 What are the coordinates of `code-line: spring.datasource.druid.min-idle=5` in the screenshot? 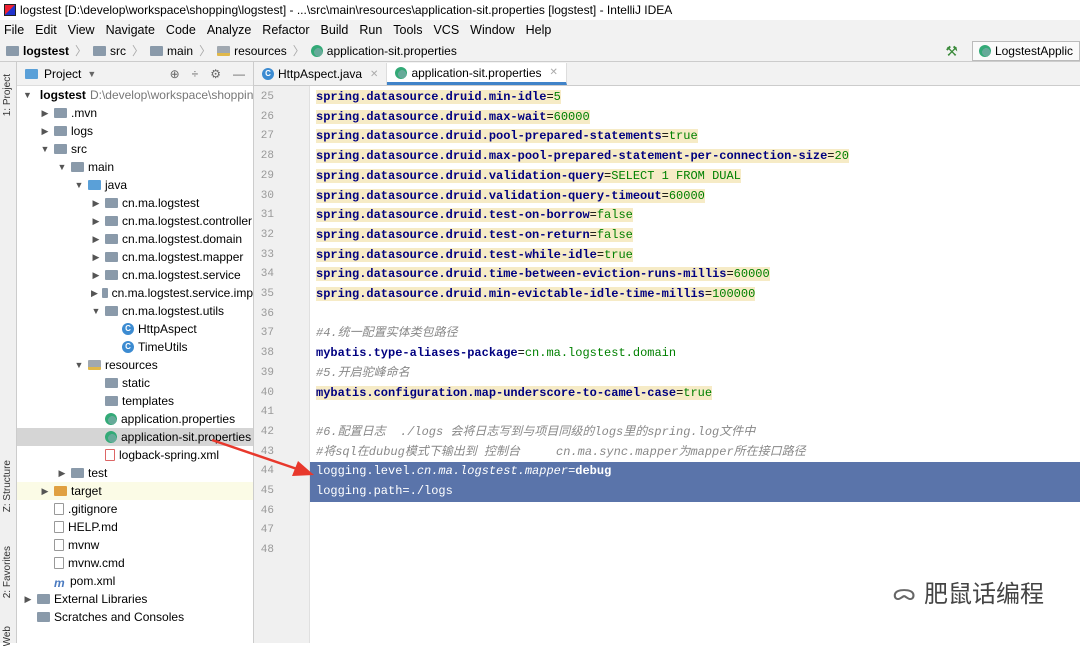 It's located at (435, 98).